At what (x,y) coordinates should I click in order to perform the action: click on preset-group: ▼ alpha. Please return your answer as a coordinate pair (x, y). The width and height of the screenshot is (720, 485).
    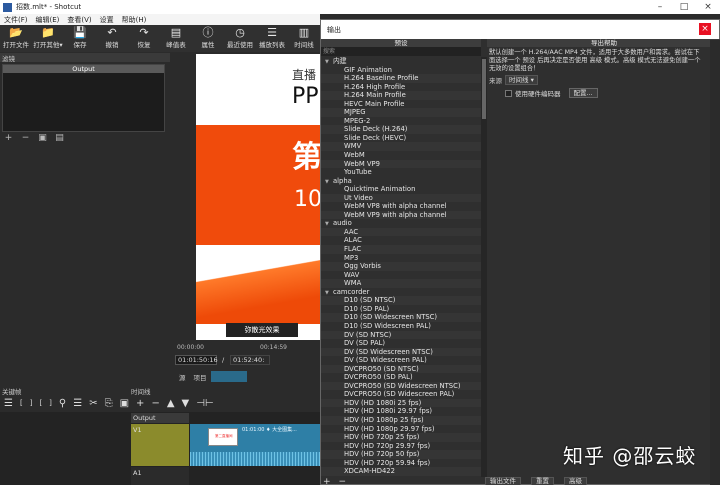
    Looking at the image, I should click on (401, 181).